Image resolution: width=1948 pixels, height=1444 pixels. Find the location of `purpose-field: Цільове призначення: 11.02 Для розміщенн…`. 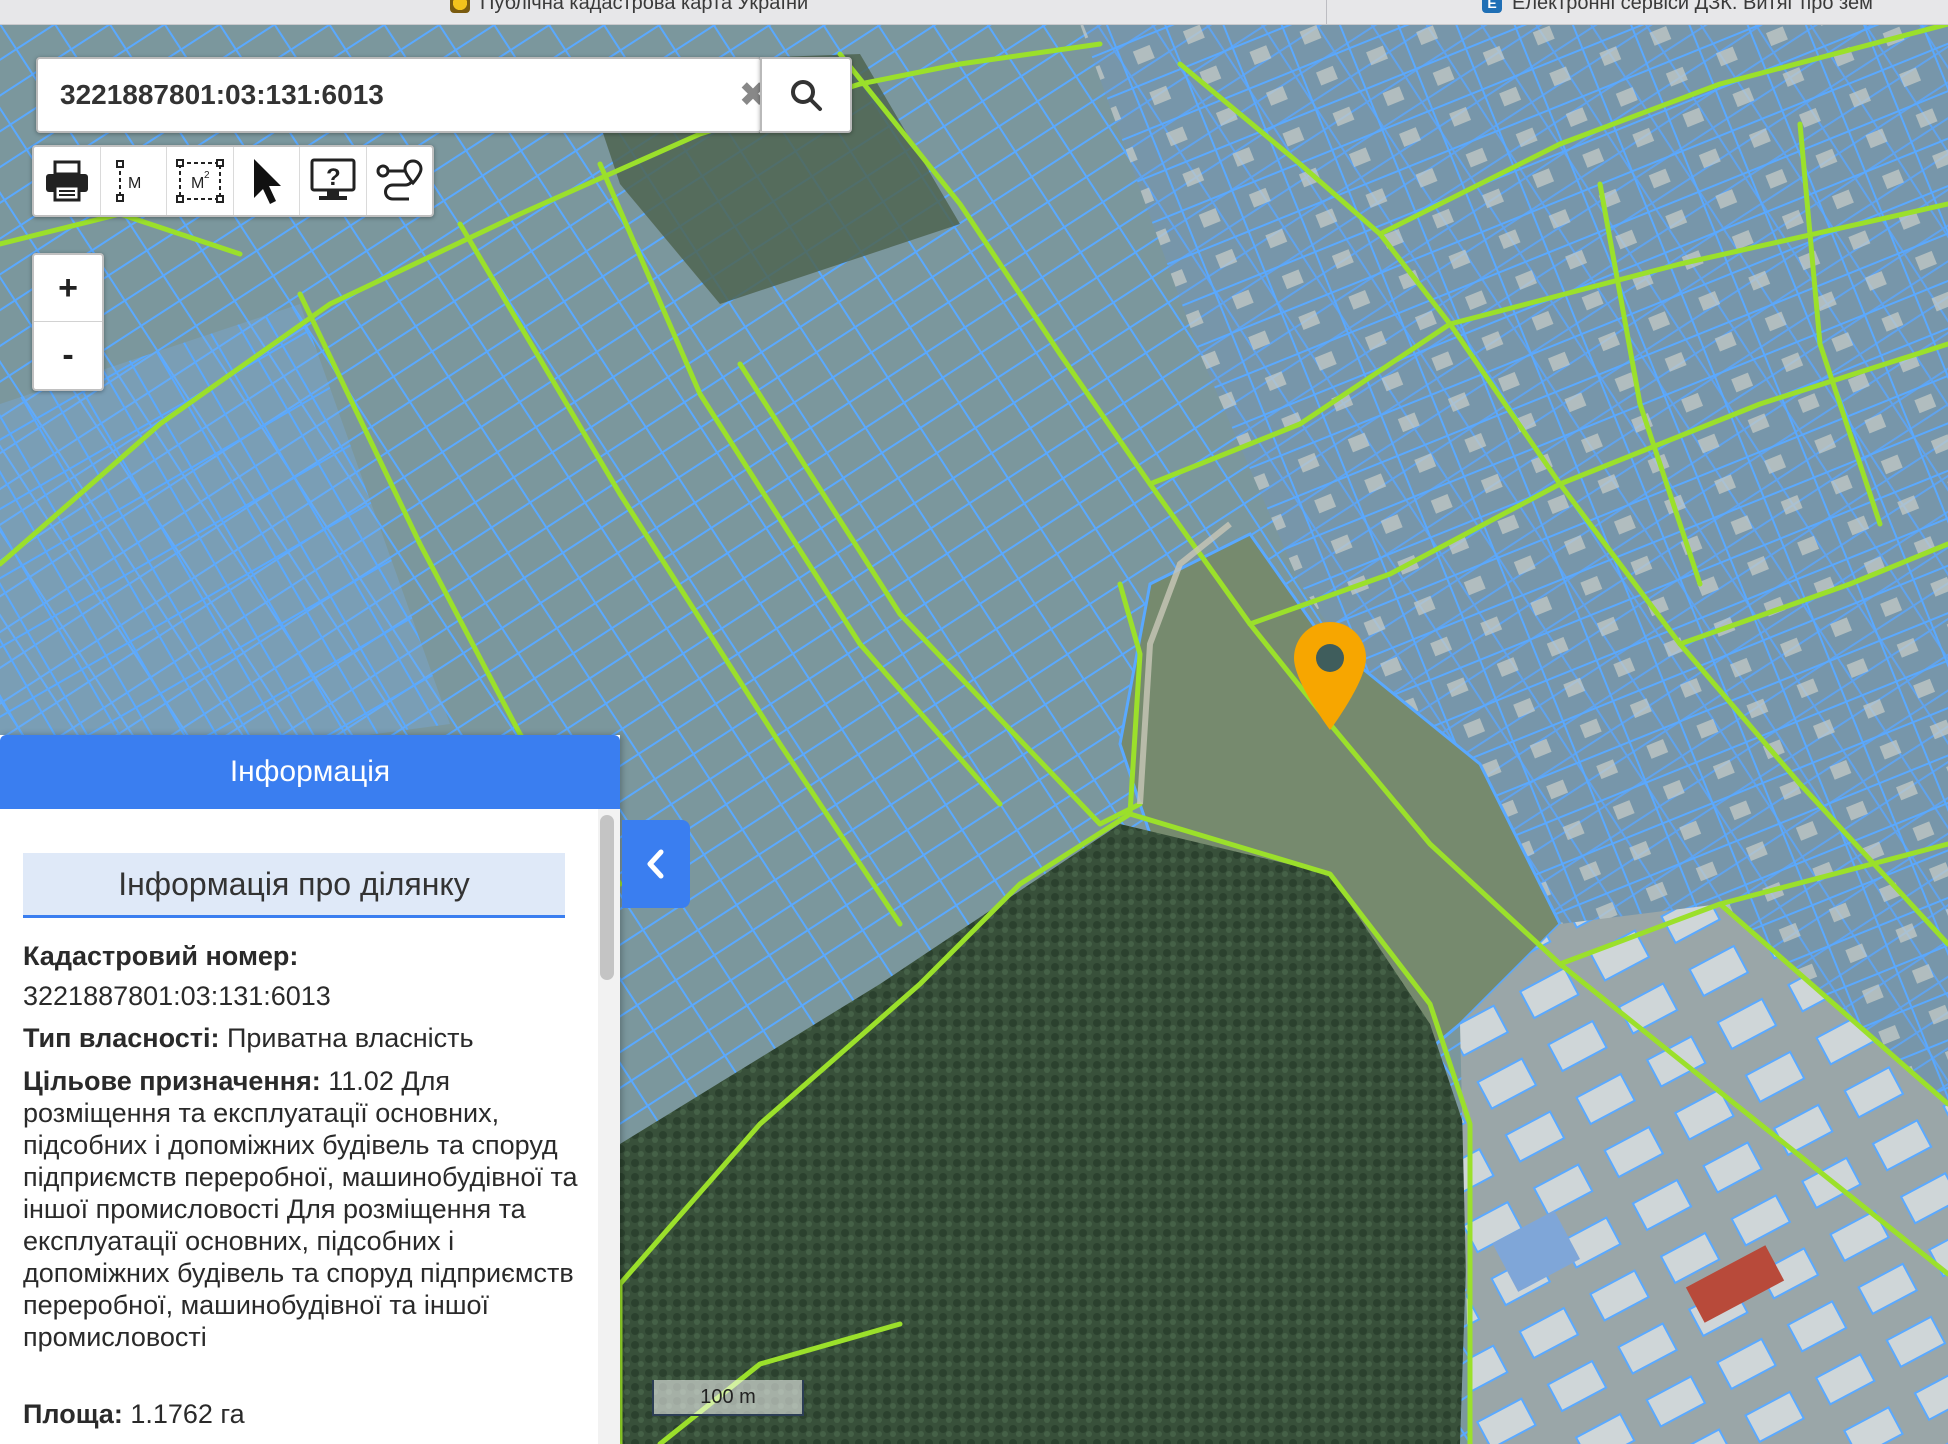

purpose-field: Цільове призначення: 11.02 Для розміщенн… is located at coordinates (303, 1209).